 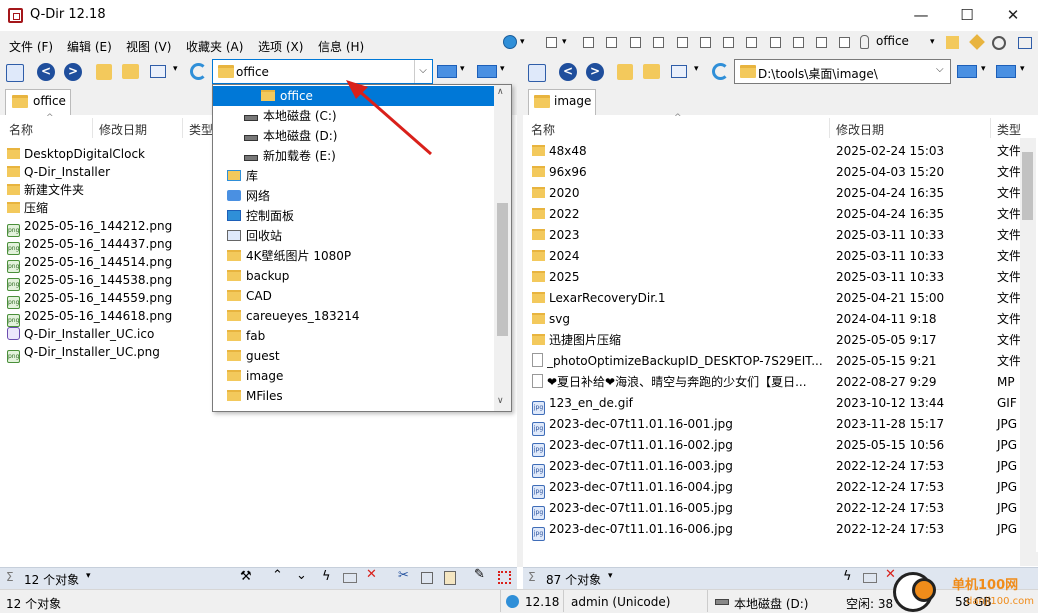 I want to click on right-col-name: 名称, so click(x=543, y=129).